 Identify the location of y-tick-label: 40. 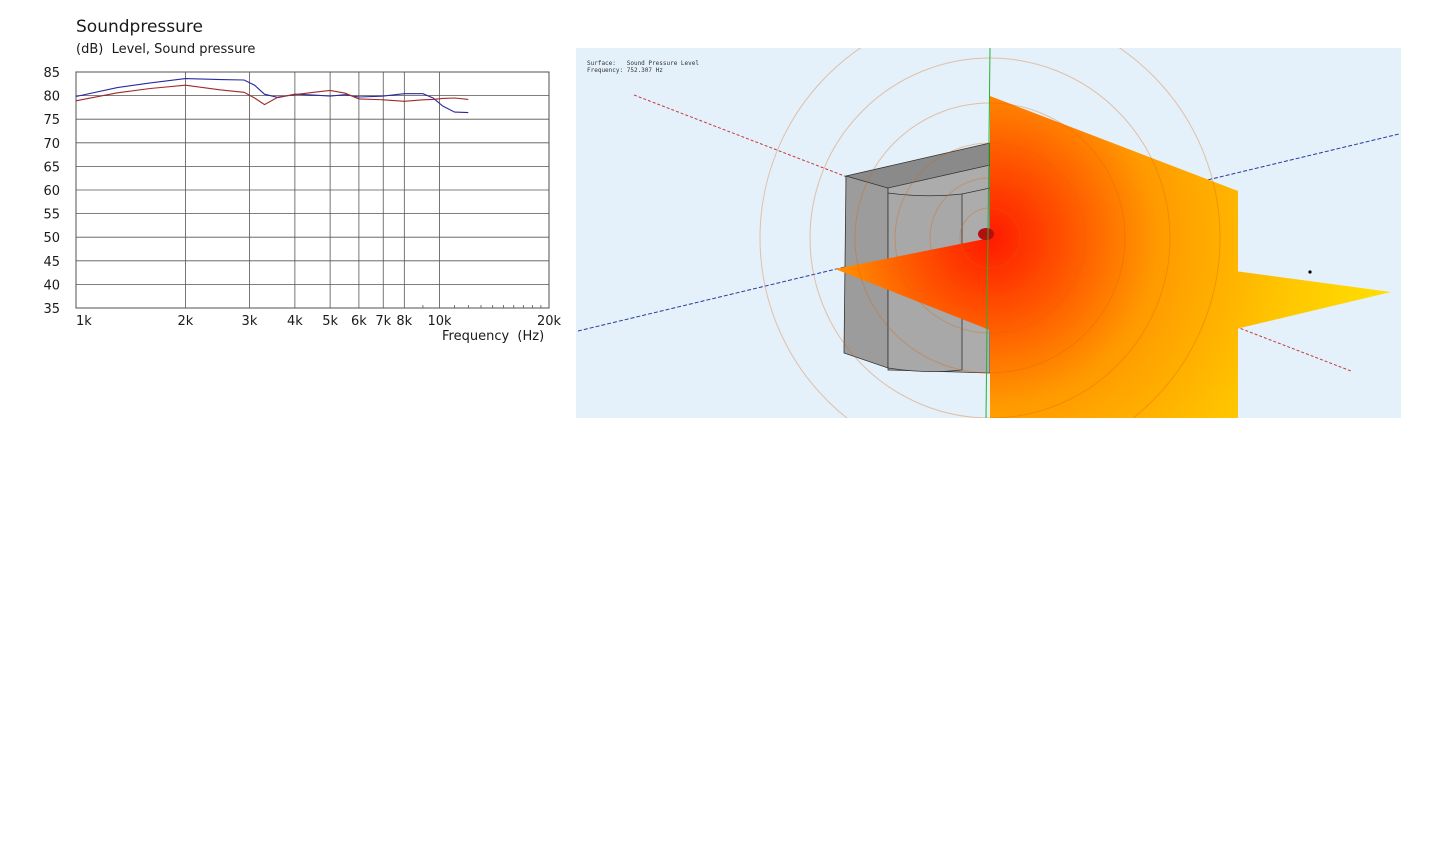
(51, 285).